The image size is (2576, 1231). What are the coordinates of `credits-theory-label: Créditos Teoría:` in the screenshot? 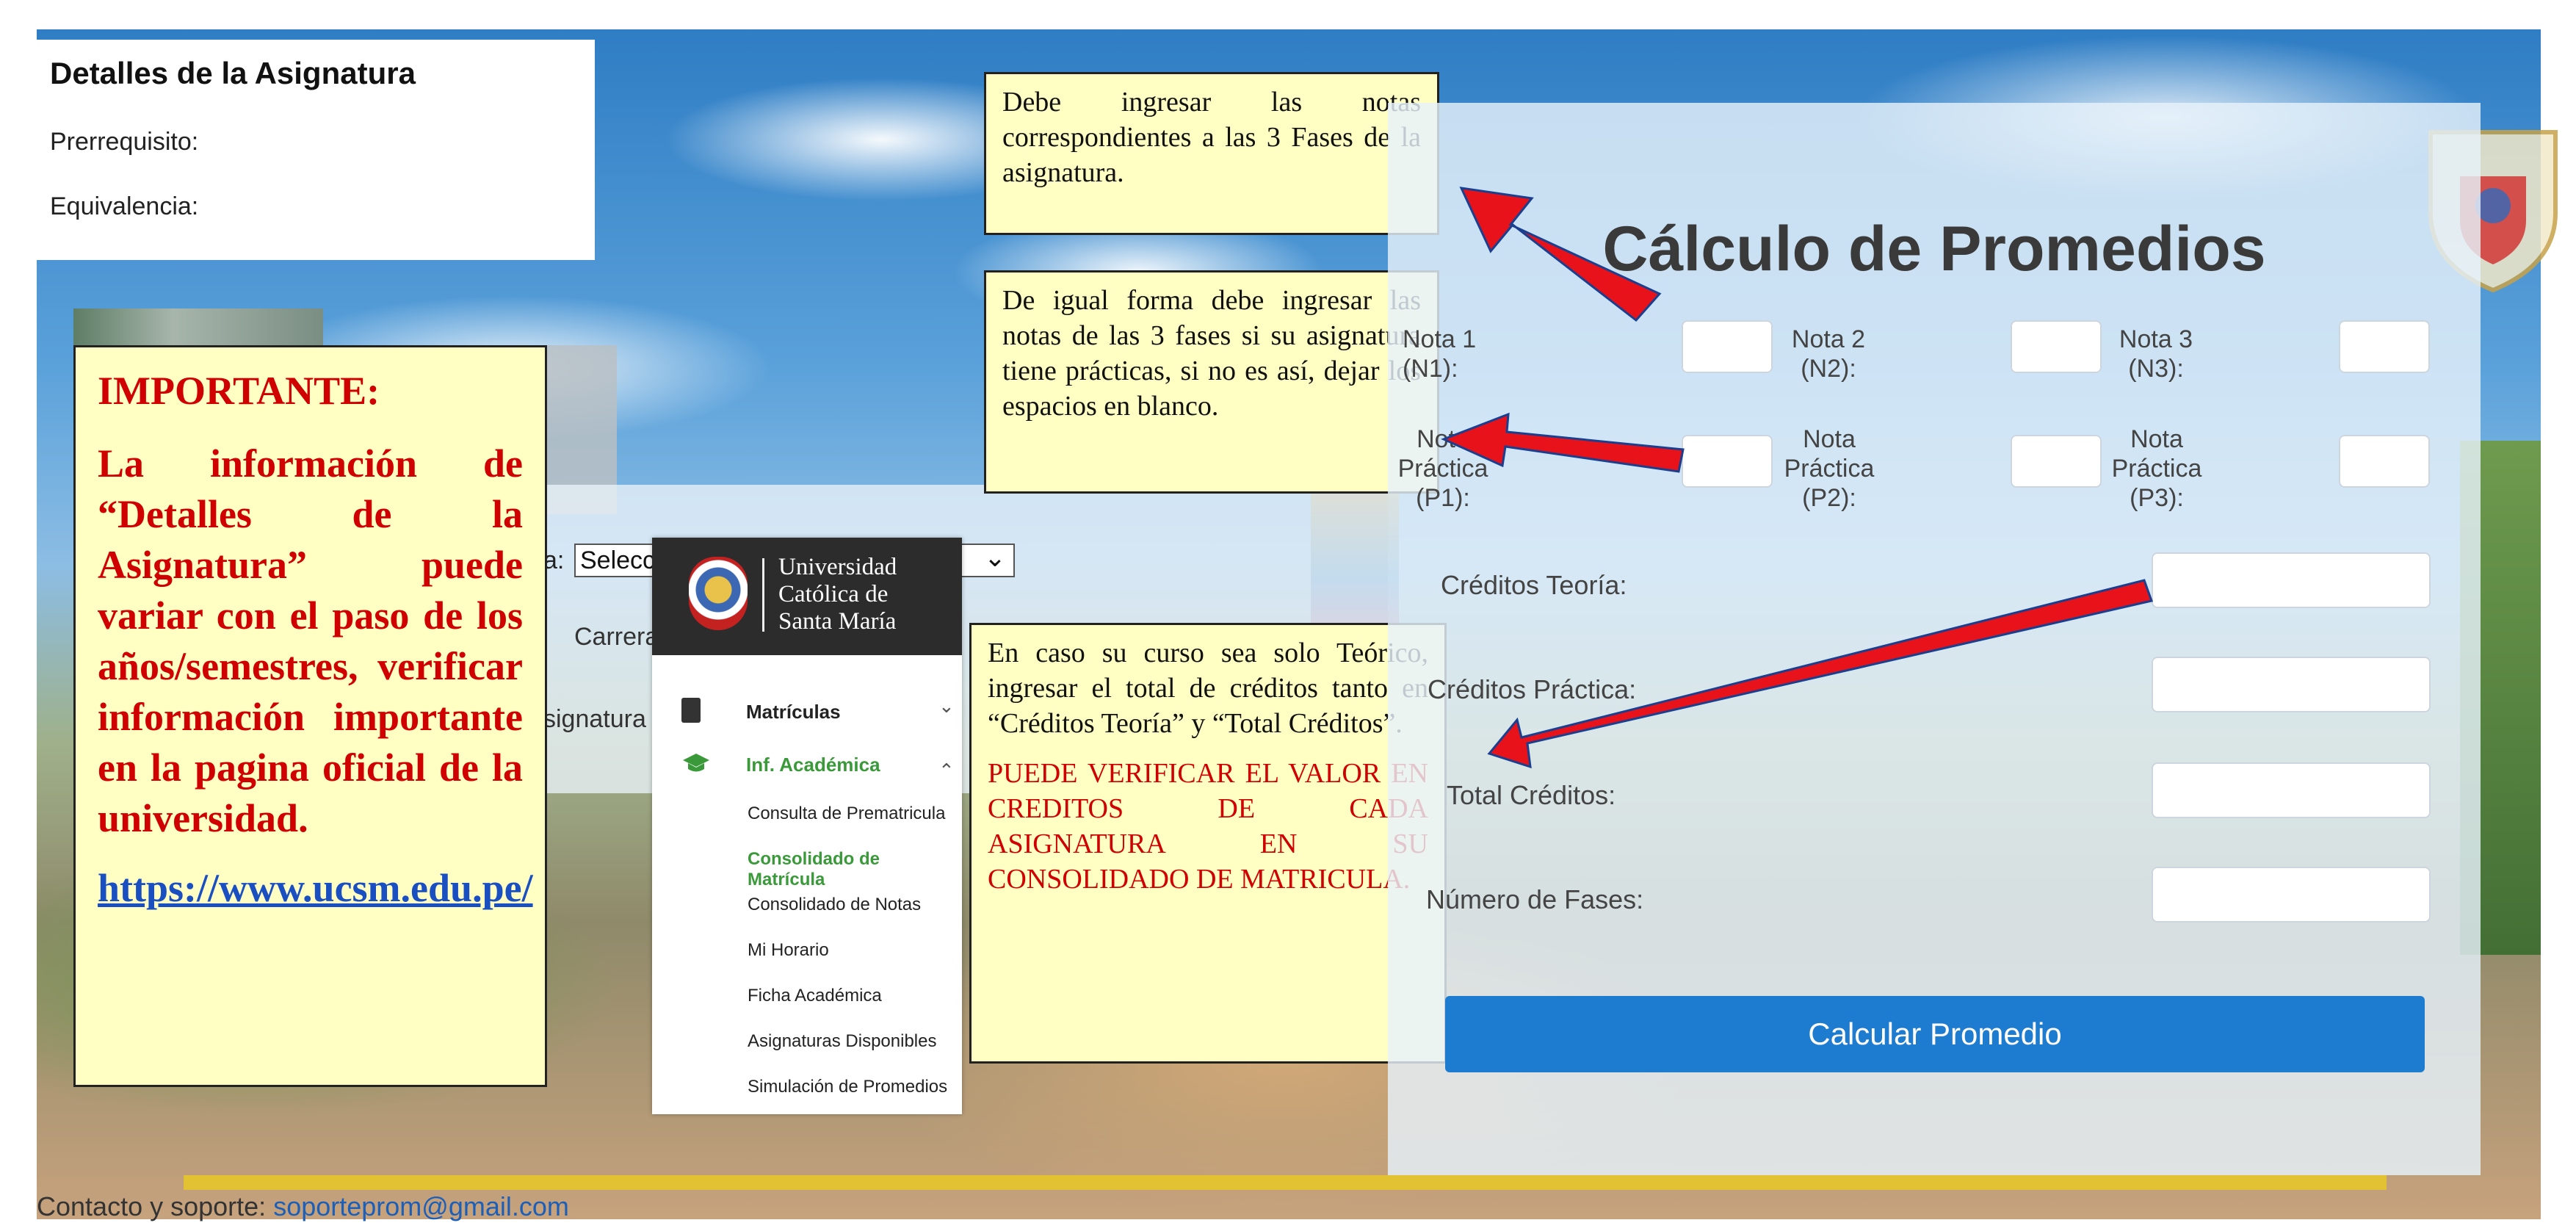 It's located at (1534, 585).